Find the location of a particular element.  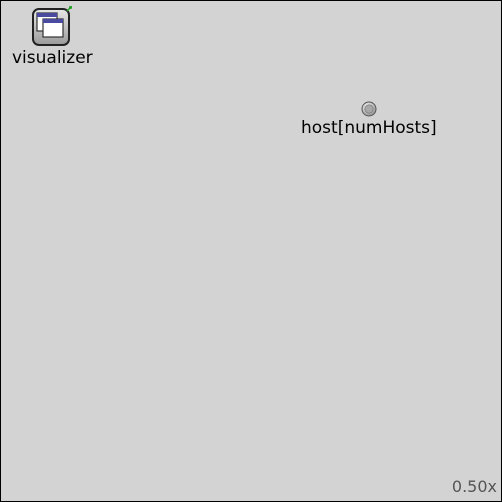

host-node-icon is located at coordinates (369, 109).